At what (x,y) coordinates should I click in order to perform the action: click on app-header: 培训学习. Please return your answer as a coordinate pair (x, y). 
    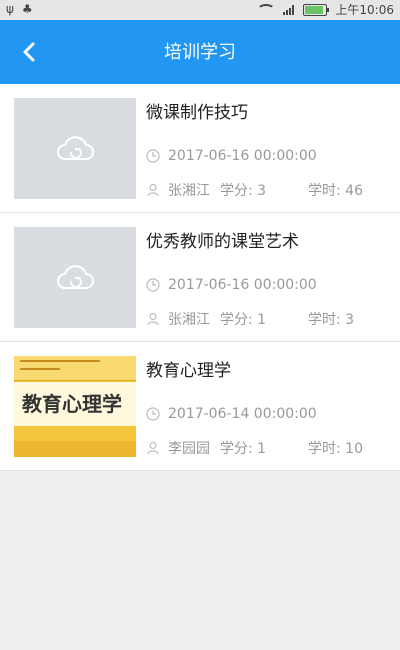
    Looking at the image, I should click on (200, 52).